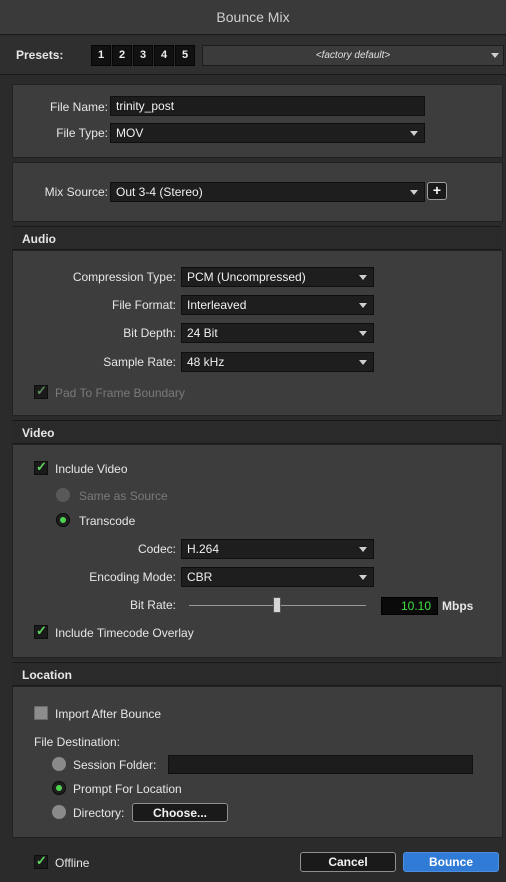 Image resolution: width=506 pixels, height=882 pixels. Describe the element at coordinates (185, 55) in the screenshot. I see `preset-button-5: 5` at that location.